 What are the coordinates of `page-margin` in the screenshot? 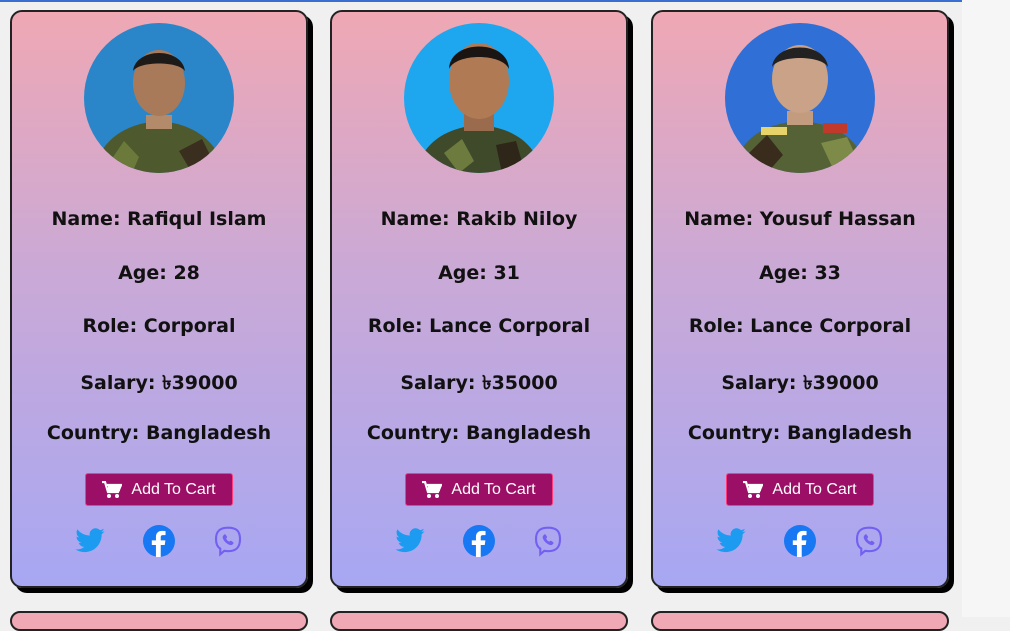 It's located at (986, 308).